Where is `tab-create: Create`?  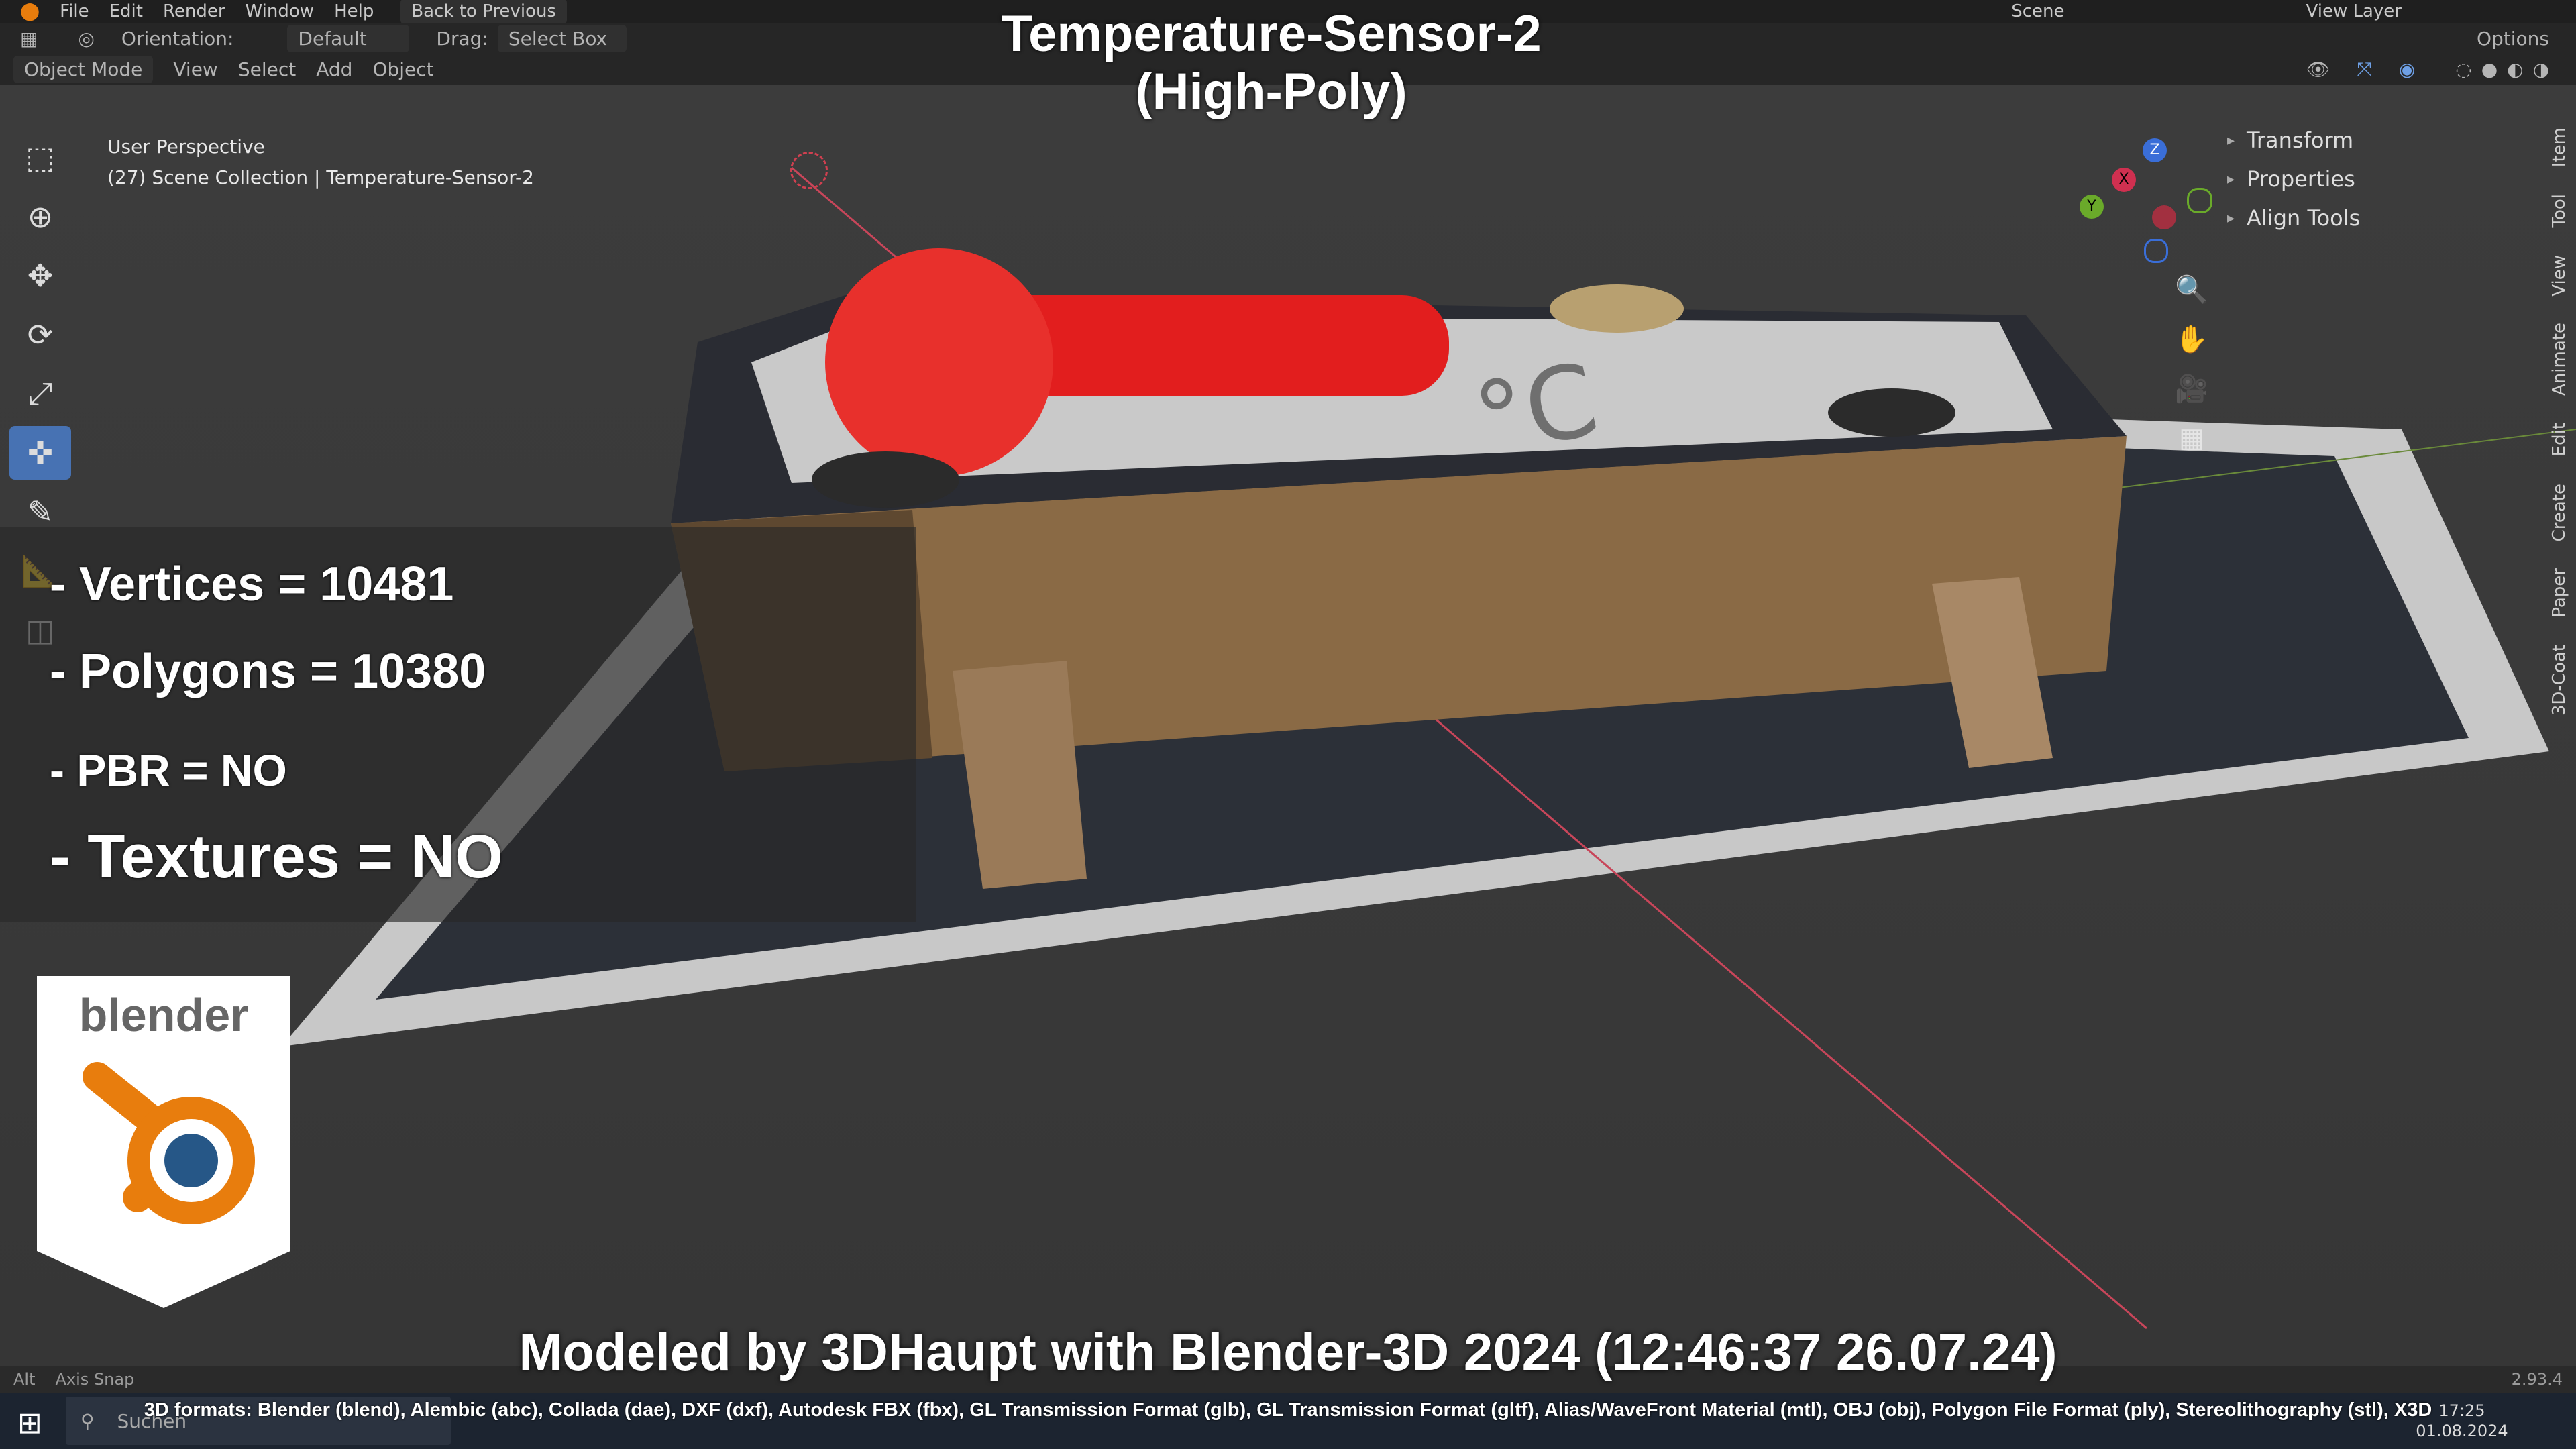
tab-create: Create is located at coordinates (2559, 512).